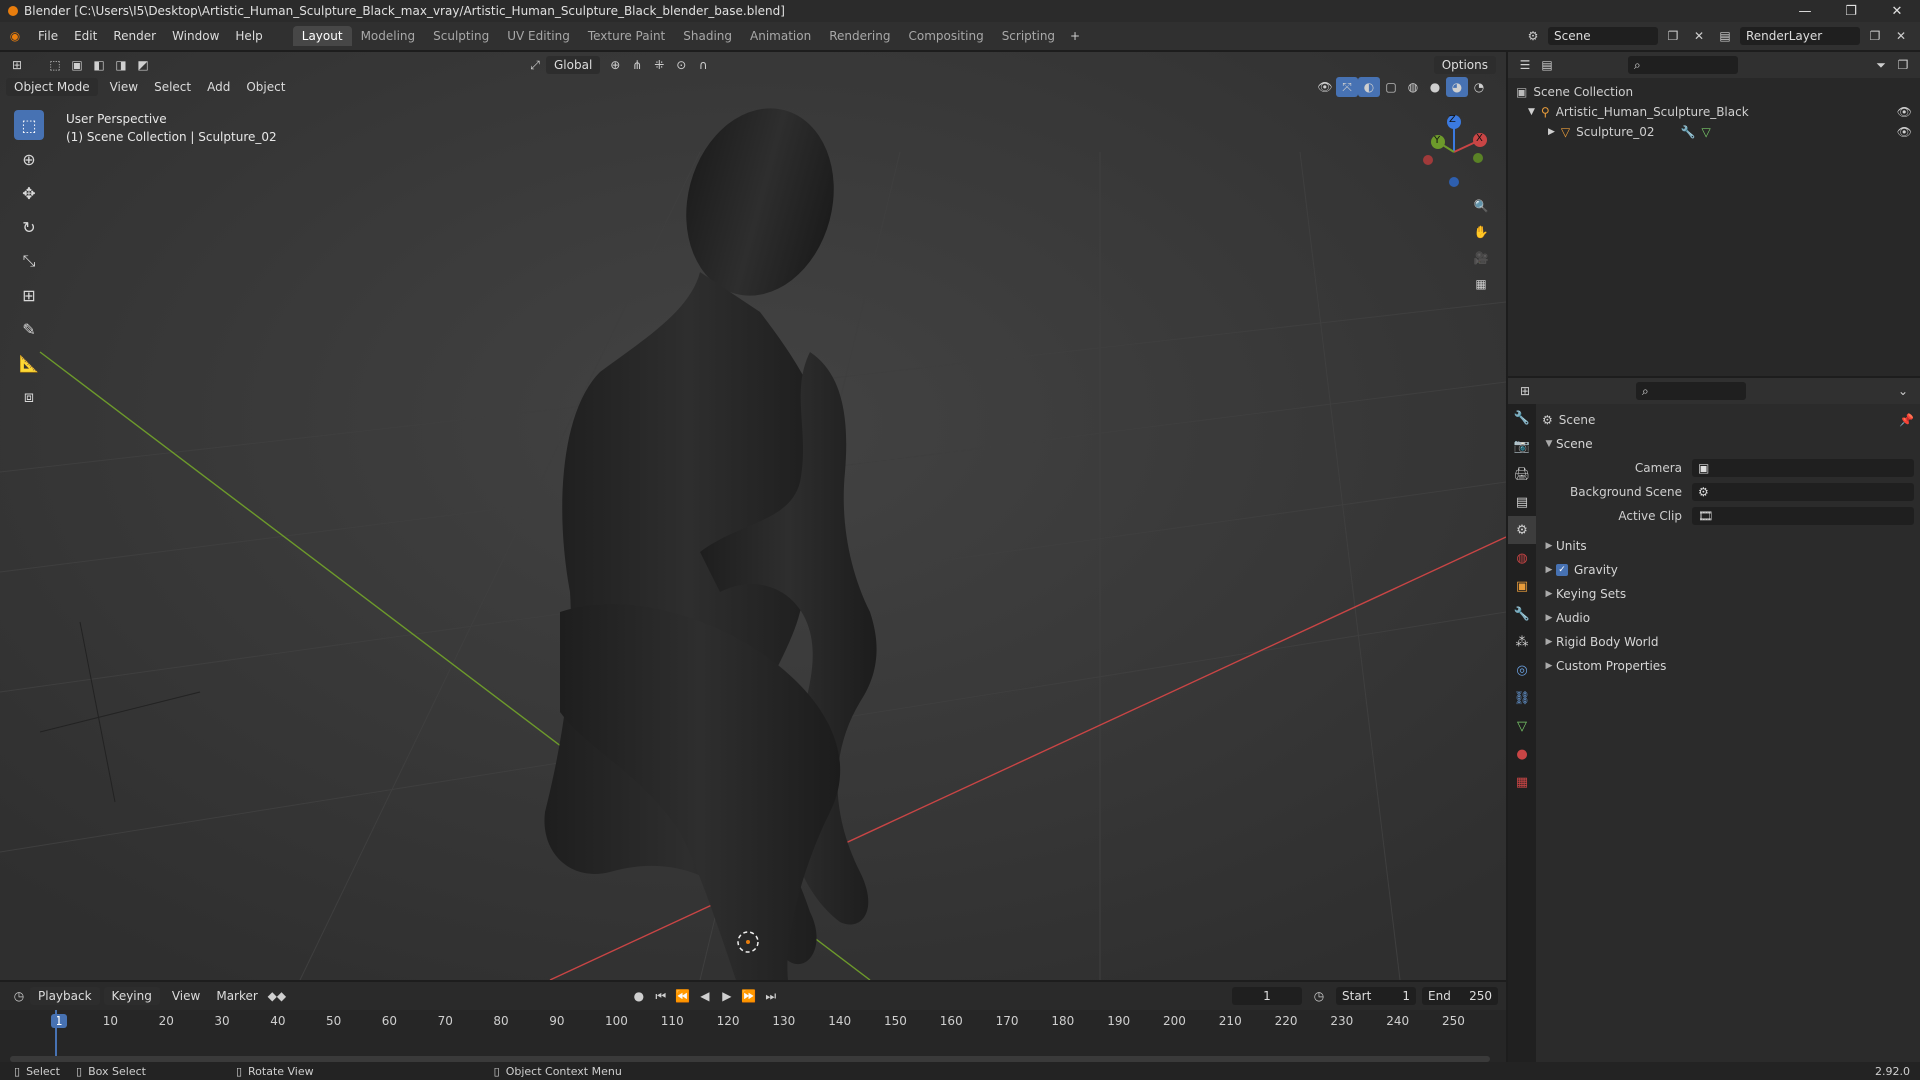  What do you see at coordinates (265, 87) in the screenshot?
I see `viewport-menu-object: Object` at bounding box center [265, 87].